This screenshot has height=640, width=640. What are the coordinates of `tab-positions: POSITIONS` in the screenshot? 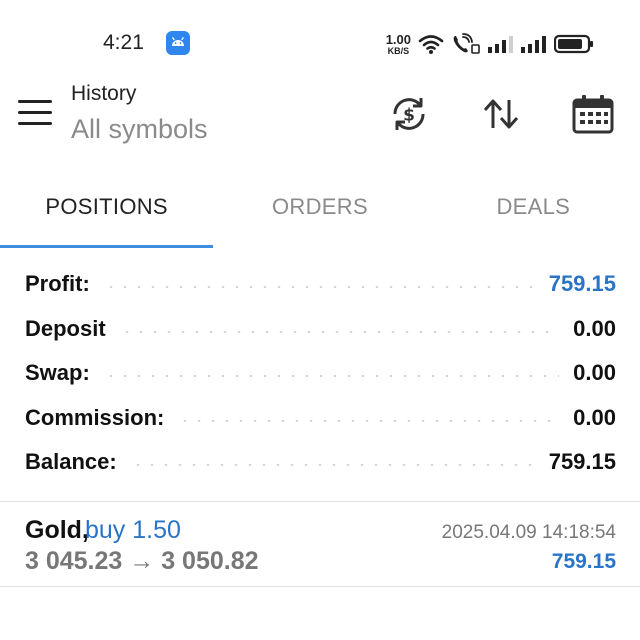 It's located at (107, 210).